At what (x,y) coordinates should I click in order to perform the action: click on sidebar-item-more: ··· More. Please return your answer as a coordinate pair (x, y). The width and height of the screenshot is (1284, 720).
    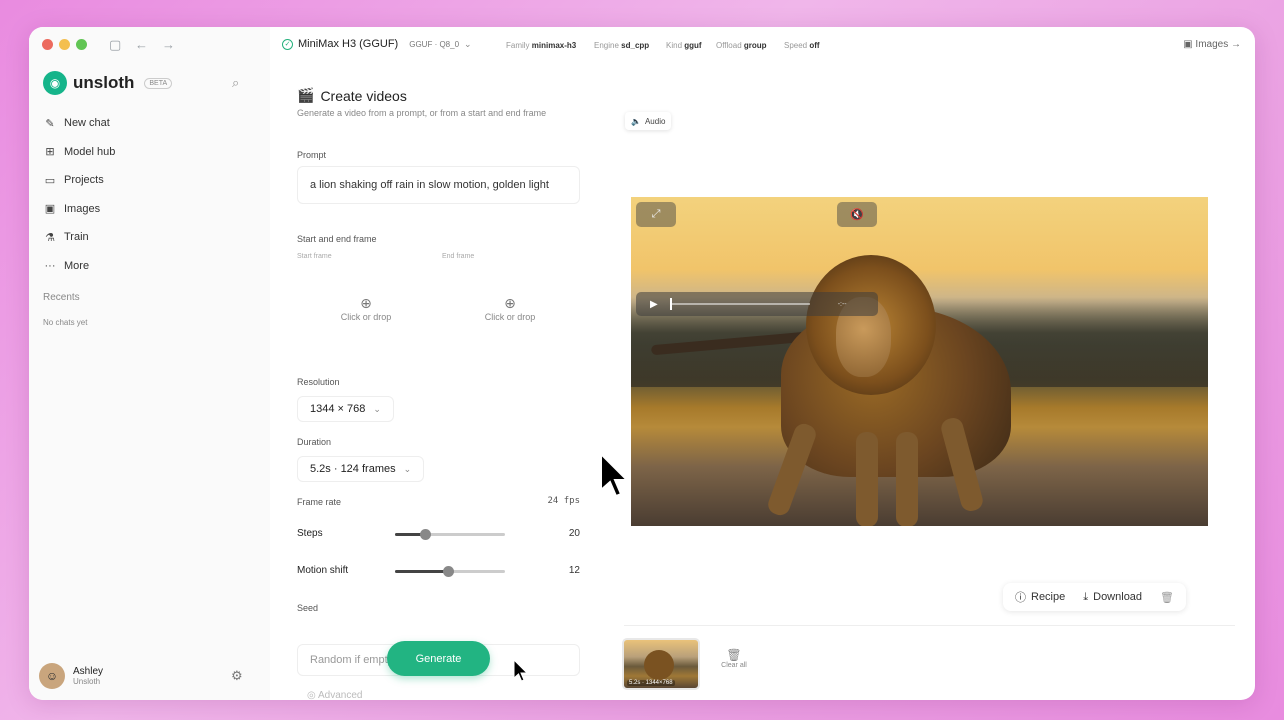
    Looking at the image, I should click on (149, 266).